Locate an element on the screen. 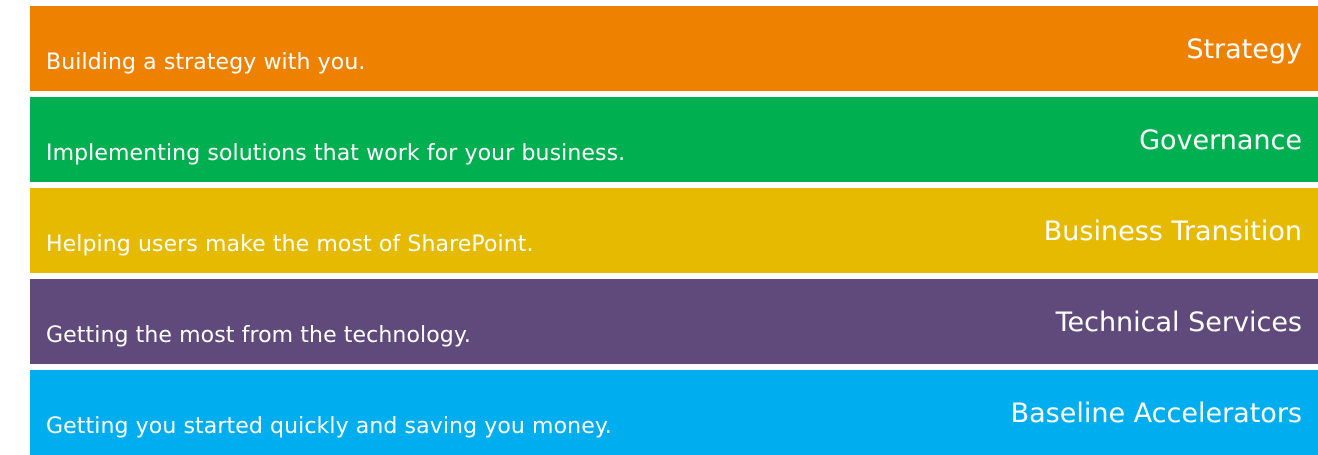 The image size is (1318, 455). band-service-title: Governance is located at coordinates (1220, 140).